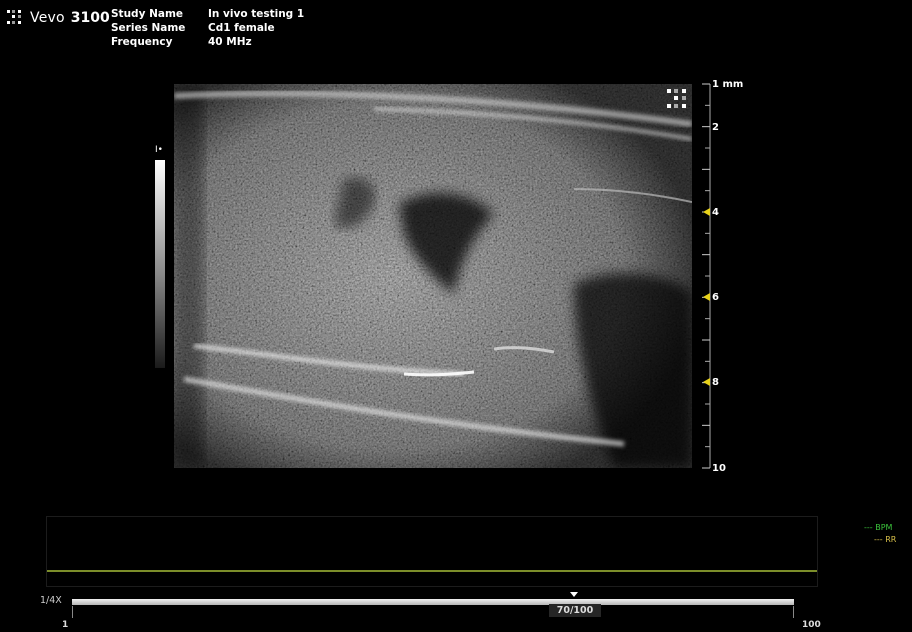 This screenshot has width=912, height=632. What do you see at coordinates (722, 276) in the screenshot?
I see `depth-scale: 1 mm 2 4 6 8 10` at bounding box center [722, 276].